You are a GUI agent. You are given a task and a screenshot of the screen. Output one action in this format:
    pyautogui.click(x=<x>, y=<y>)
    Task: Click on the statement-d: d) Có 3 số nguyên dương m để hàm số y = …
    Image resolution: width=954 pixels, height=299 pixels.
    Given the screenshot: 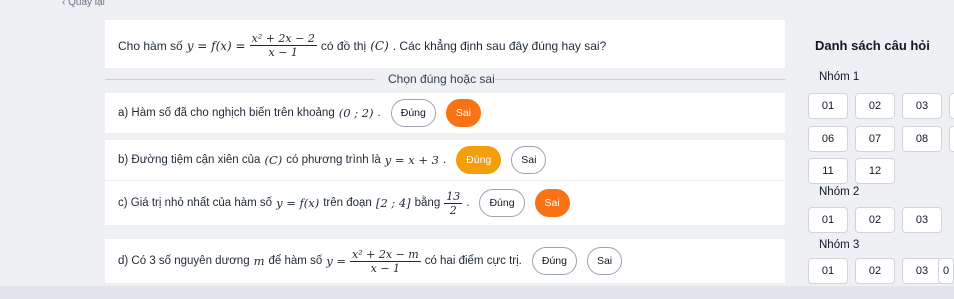 What is the action you would take?
    pyautogui.click(x=445, y=261)
    